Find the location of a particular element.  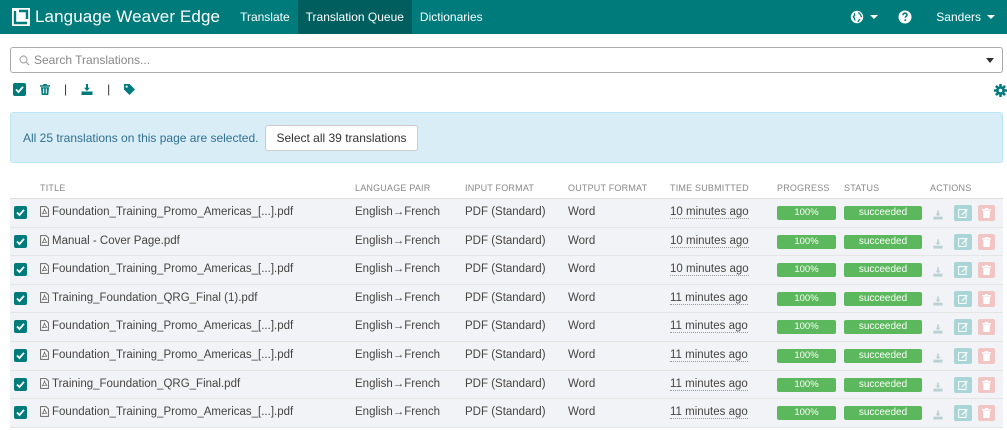

settings-button is located at coordinates (1000, 93).